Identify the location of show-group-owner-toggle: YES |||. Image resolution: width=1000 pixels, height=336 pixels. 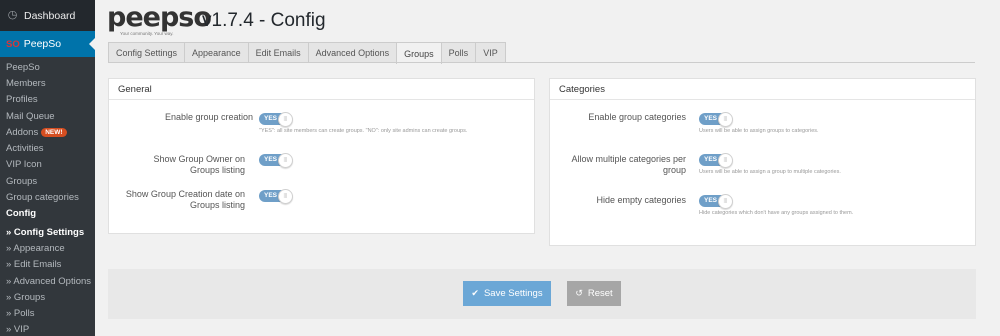
(276, 160).